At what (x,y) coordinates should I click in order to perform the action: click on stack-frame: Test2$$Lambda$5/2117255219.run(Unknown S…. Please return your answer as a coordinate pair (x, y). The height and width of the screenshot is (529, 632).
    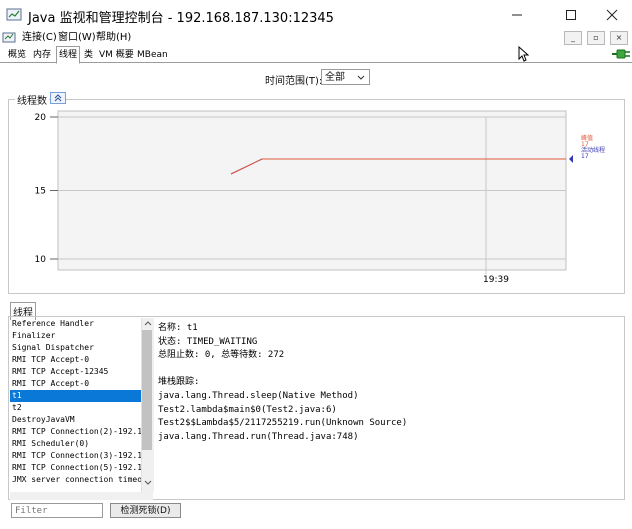
    Looking at the image, I should click on (283, 423).